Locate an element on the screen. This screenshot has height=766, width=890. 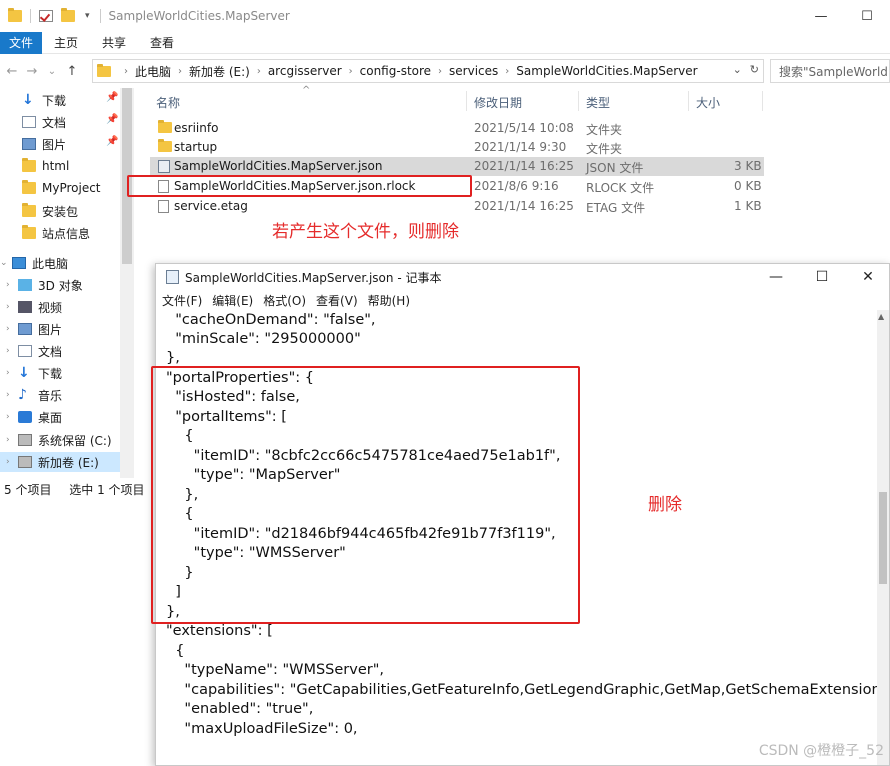
sidebar-item-label: 视频 is located at coordinates (50, 307).